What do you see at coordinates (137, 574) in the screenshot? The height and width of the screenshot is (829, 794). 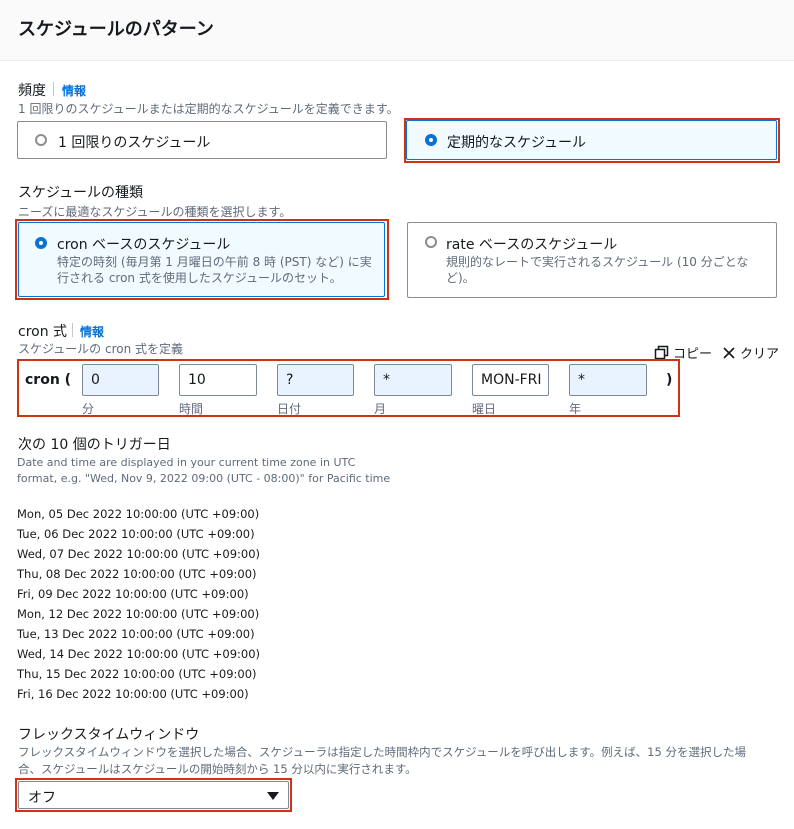 I see `trigger-date-item: Thu, 08 Dec 2022 10:00:00 (UTC +09:00)` at bounding box center [137, 574].